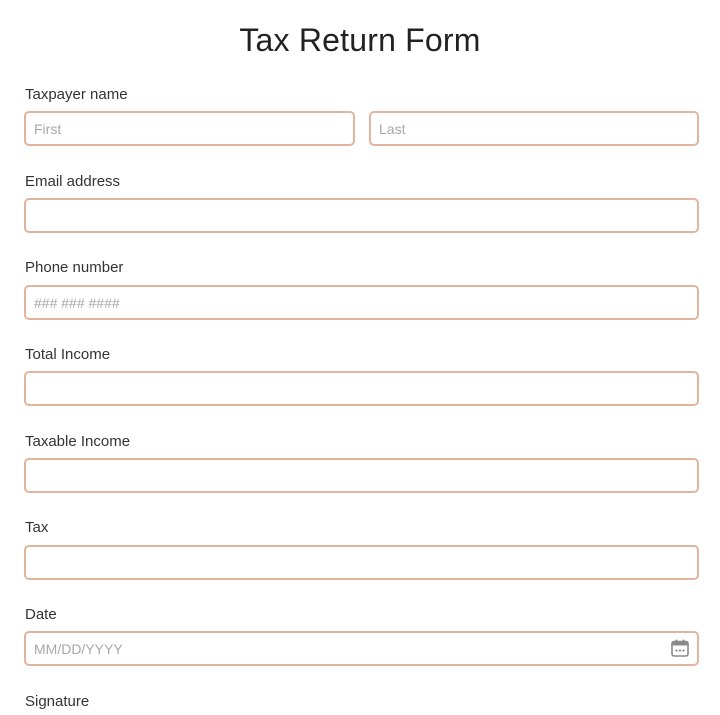  I want to click on total-income-input, so click(361, 388).